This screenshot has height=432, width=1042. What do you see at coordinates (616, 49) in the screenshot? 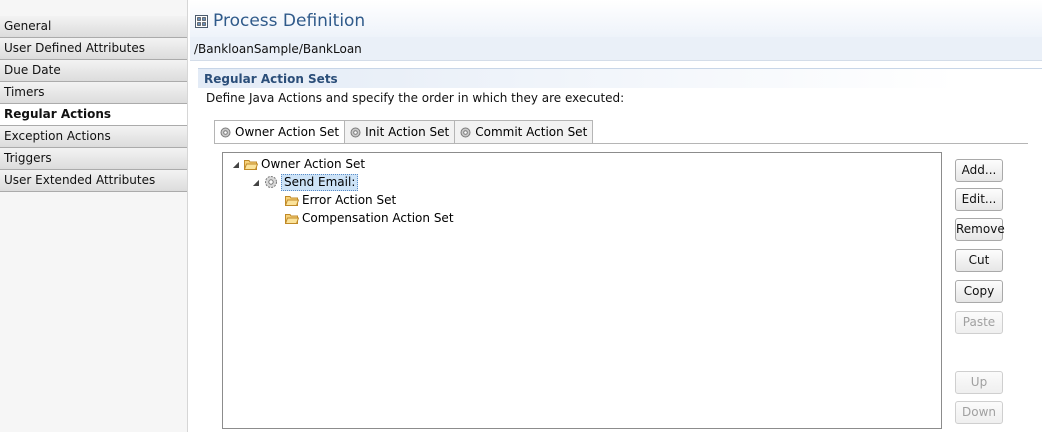
I see `breadcrumb: /BankloanSample/BankLoan` at bounding box center [616, 49].